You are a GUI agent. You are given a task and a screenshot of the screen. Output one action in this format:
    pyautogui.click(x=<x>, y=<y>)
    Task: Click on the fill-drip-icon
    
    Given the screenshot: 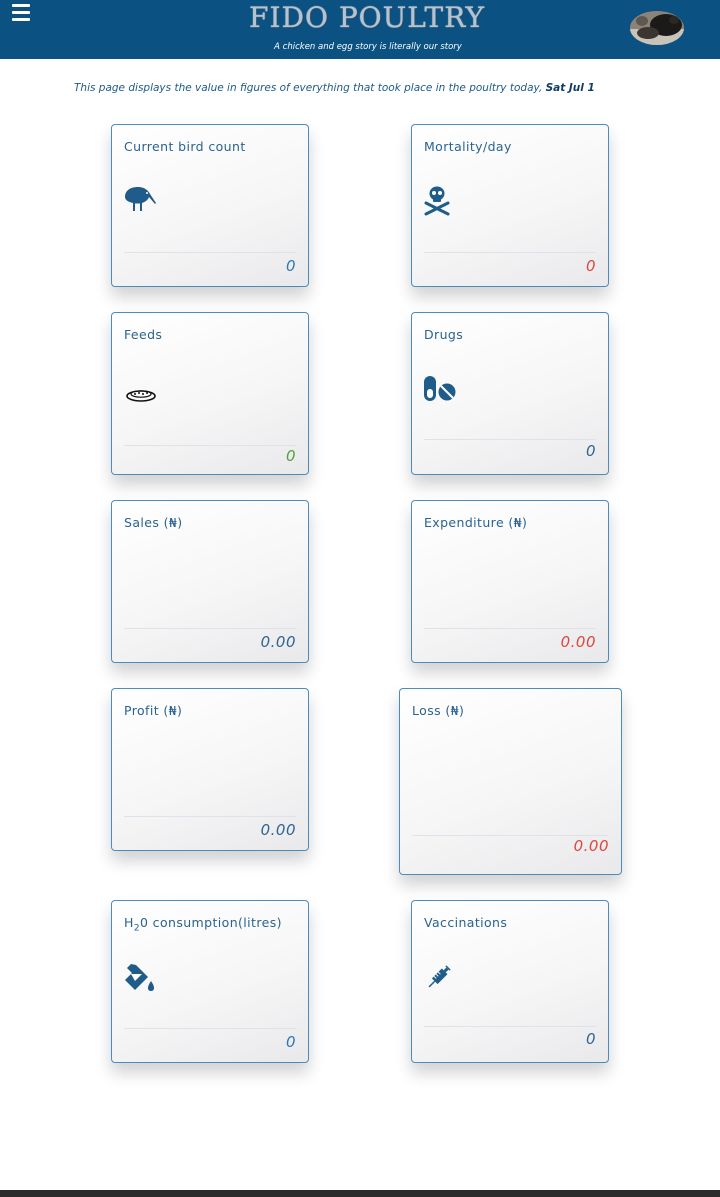 What is the action you would take?
    pyautogui.click(x=140, y=980)
    